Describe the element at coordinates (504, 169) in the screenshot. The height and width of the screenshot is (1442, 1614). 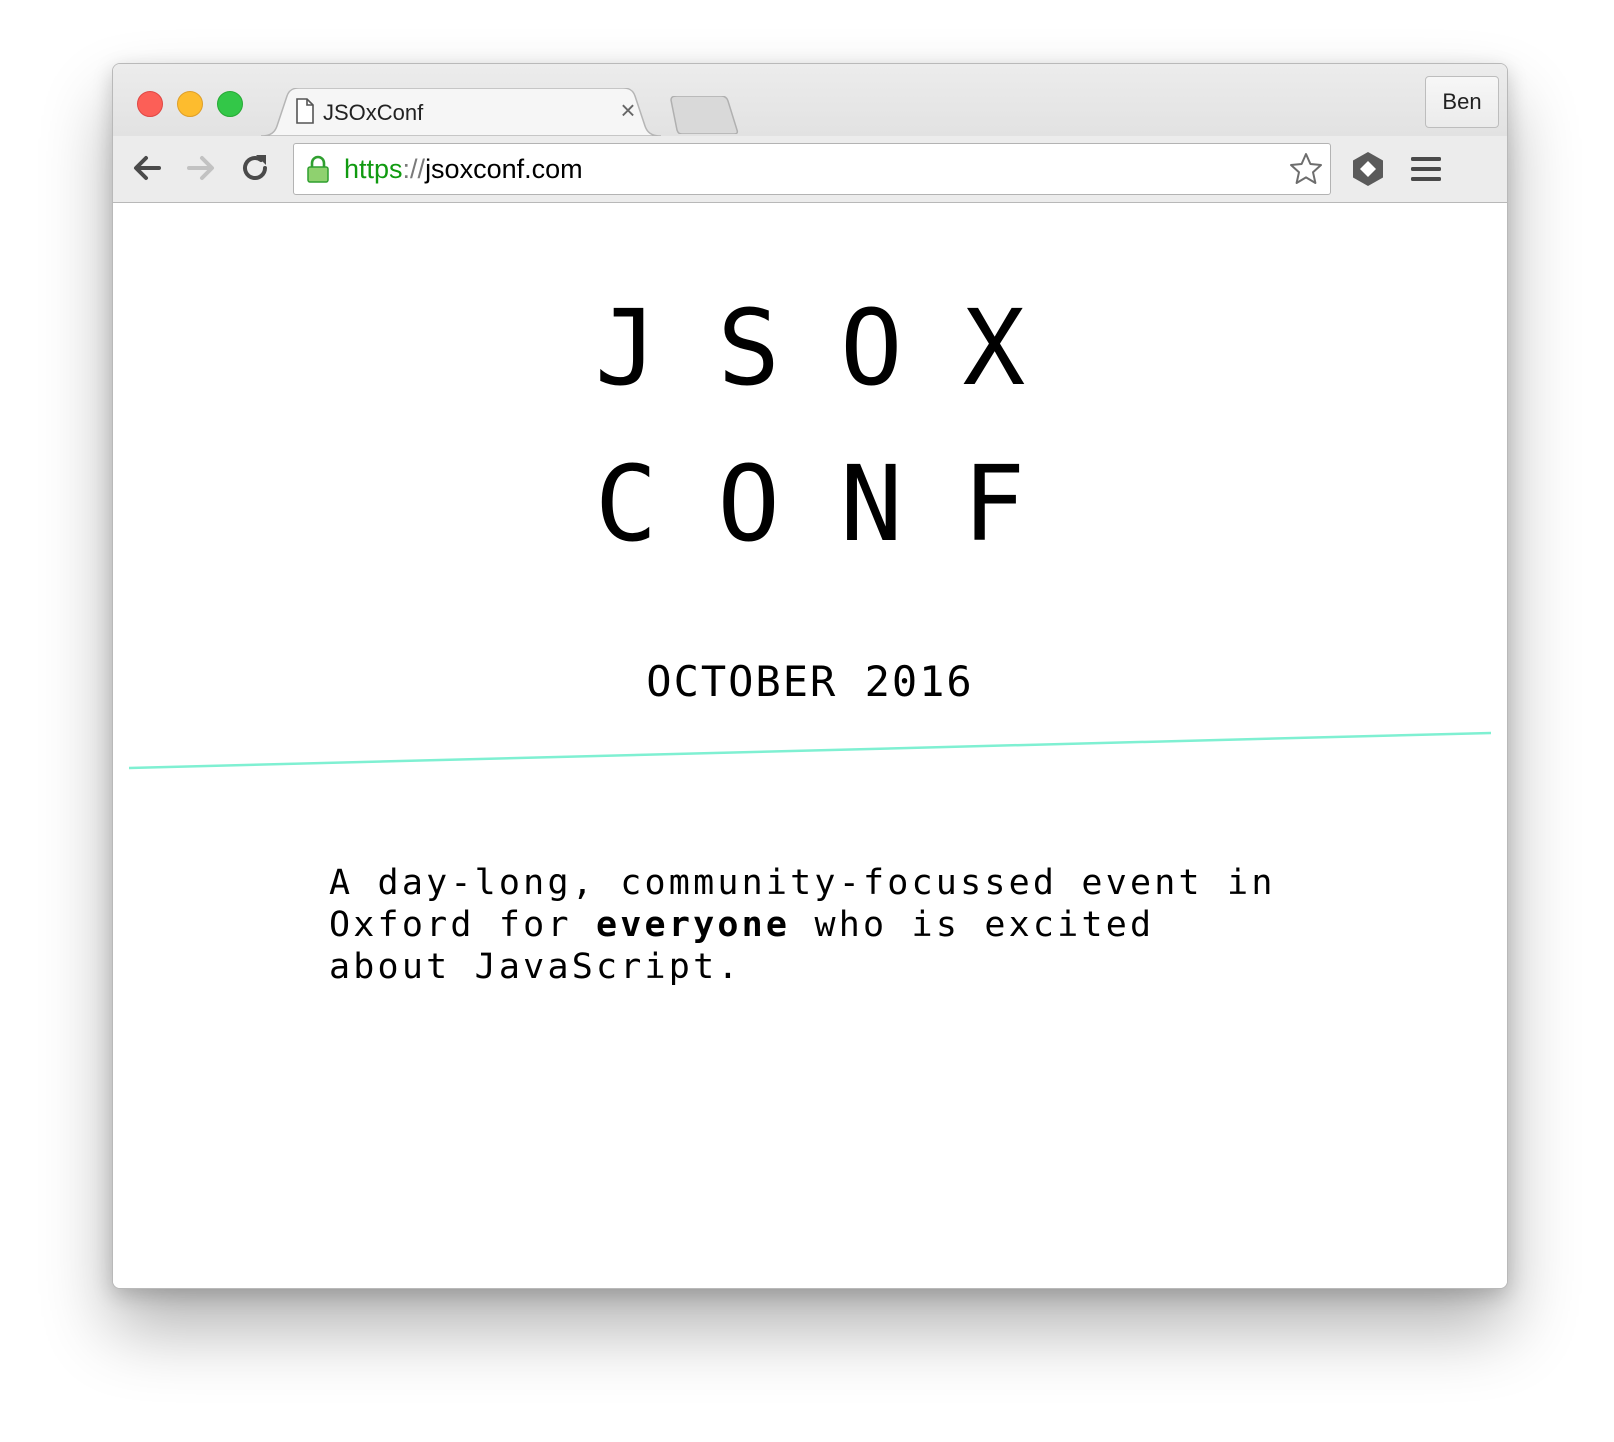
I see `url-host: jsoxconf.com` at that location.